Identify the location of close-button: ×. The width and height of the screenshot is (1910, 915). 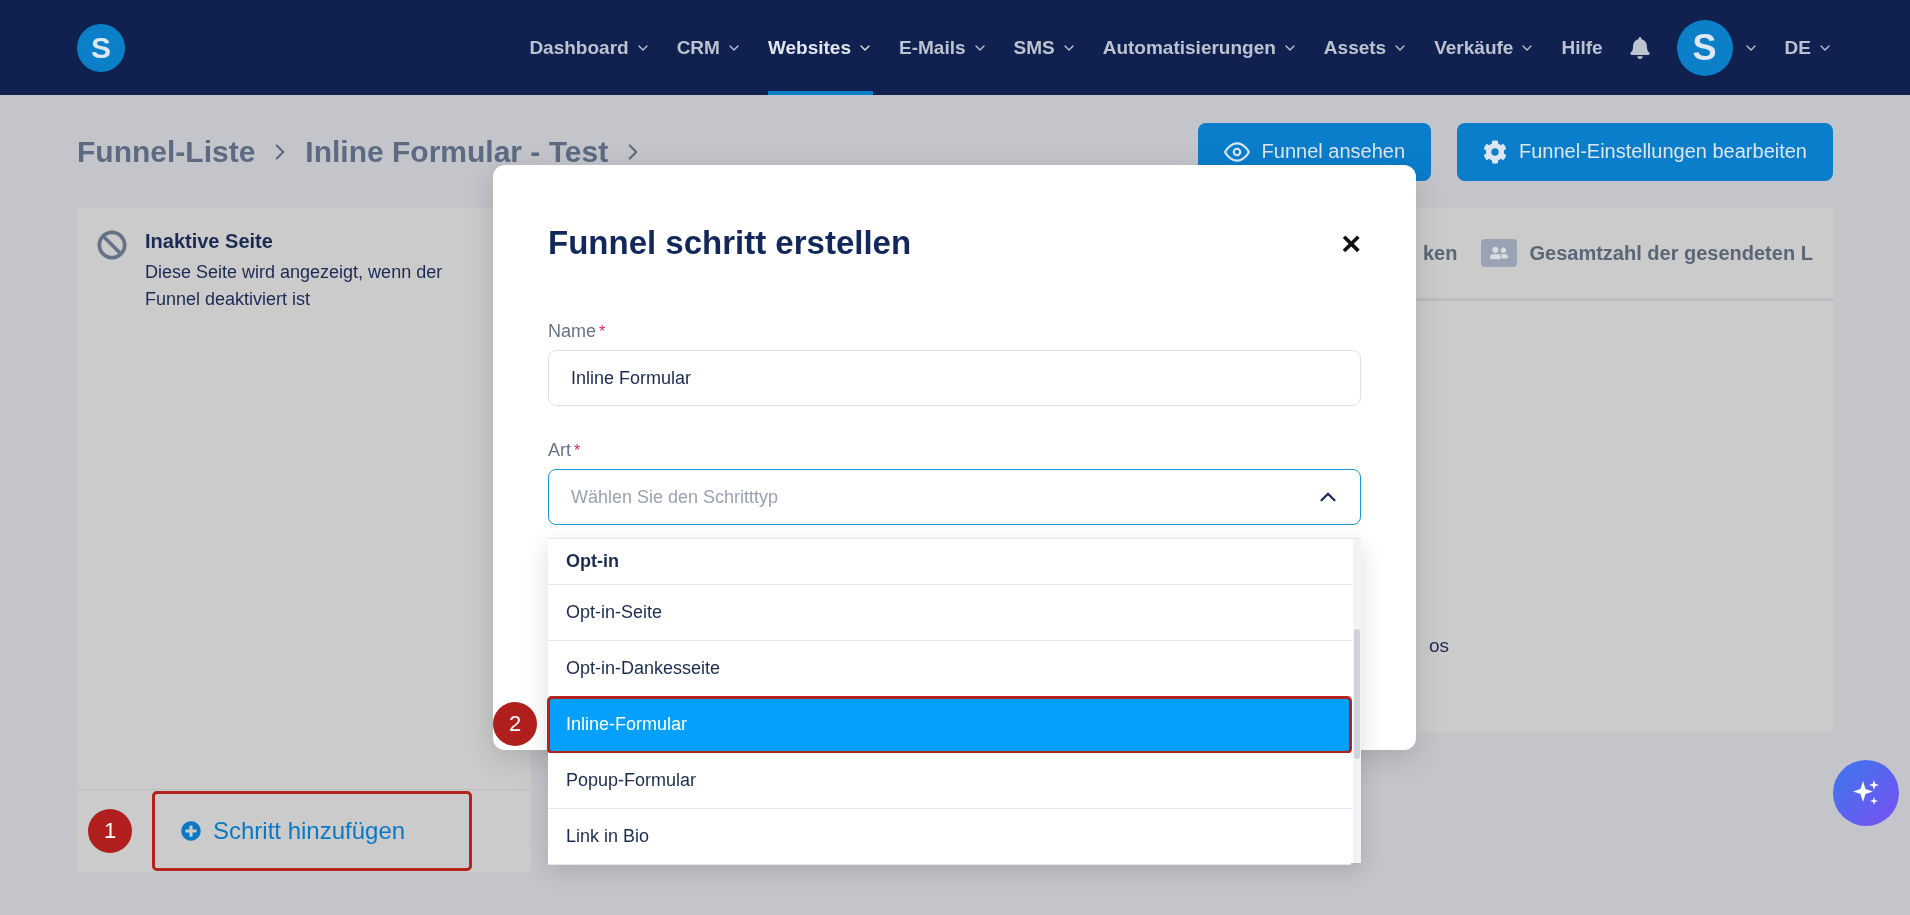
(1351, 243).